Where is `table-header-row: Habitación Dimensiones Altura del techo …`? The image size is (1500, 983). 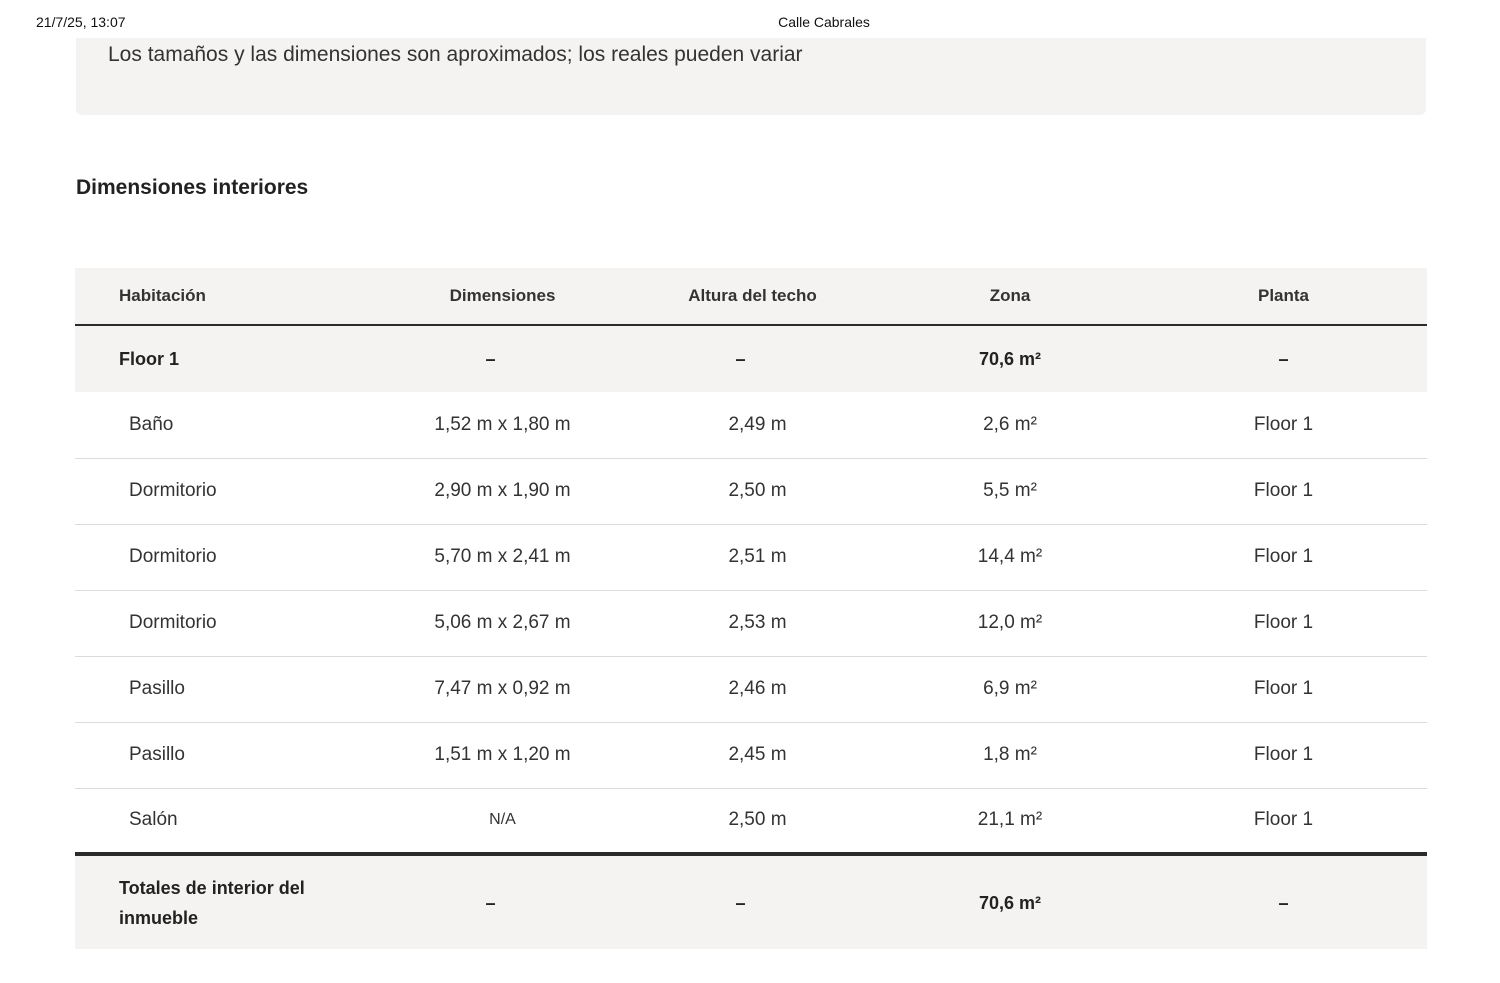 table-header-row: Habitación Dimensiones Altura del techo … is located at coordinates (751, 297).